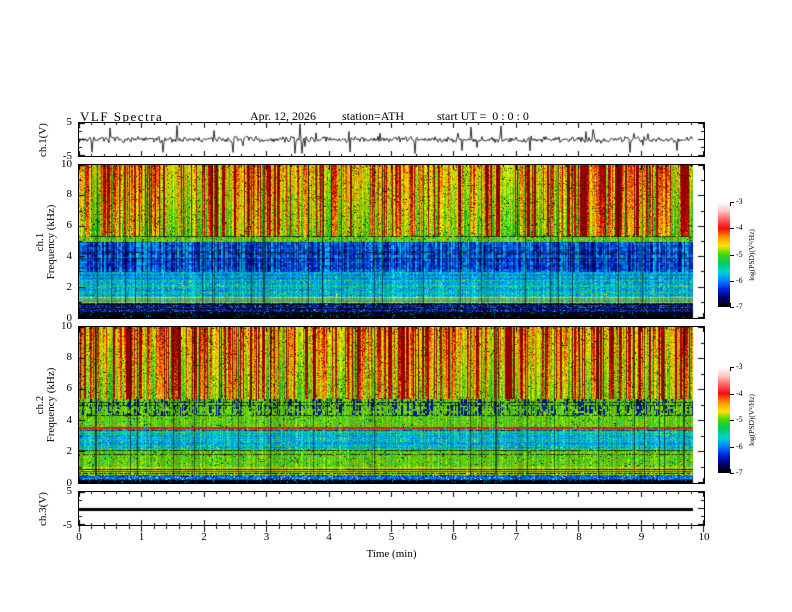  Describe the element at coordinates (391, 537) in the screenshot. I see `x-tick-label: 5` at that location.